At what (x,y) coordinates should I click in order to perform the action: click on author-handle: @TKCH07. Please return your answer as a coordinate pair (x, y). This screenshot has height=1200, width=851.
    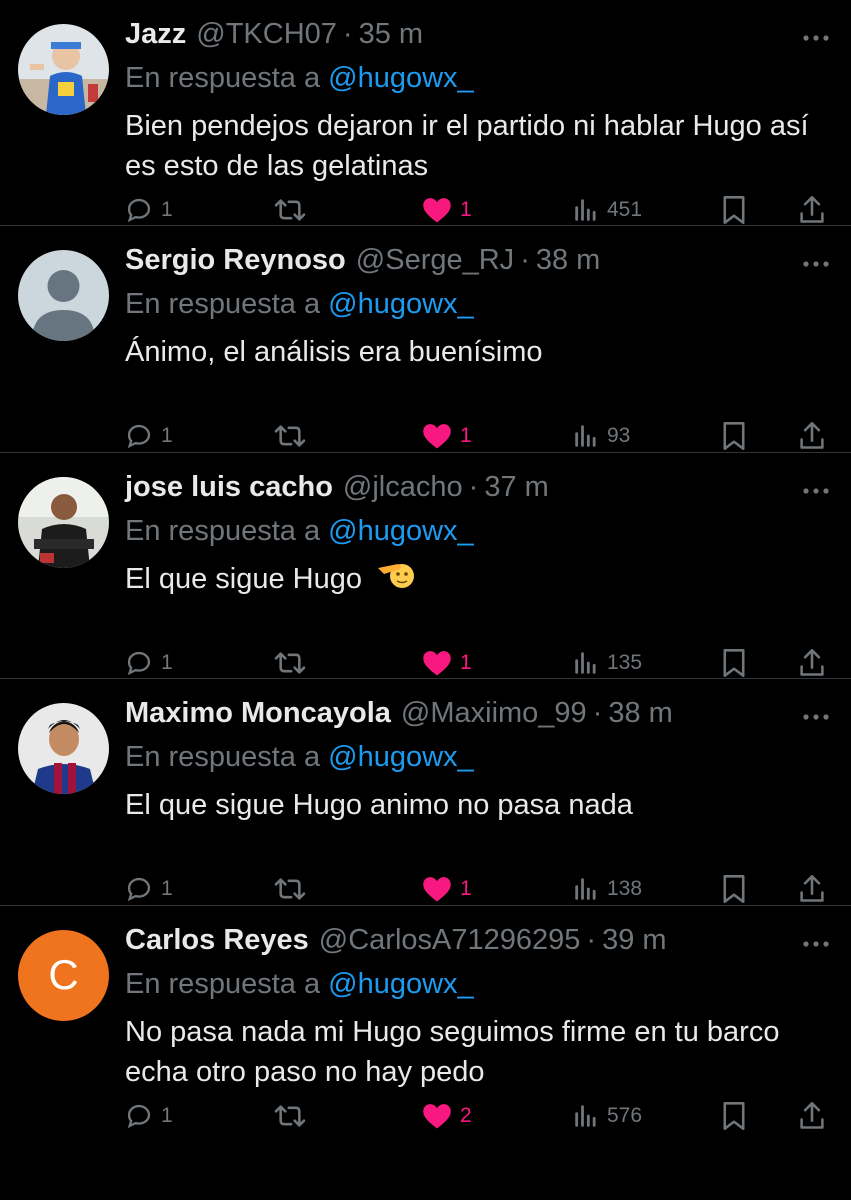
    Looking at the image, I should click on (266, 34).